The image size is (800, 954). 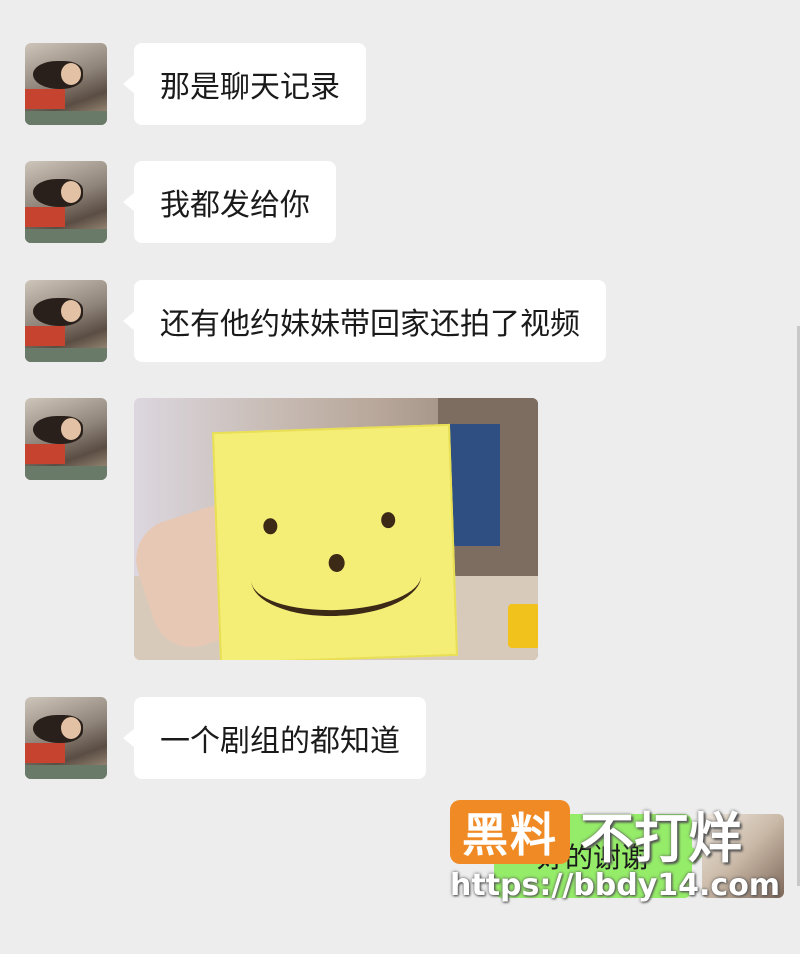 I want to click on message-text: 还有他约妹妹带回家还拍了视频, so click(x=370, y=324).